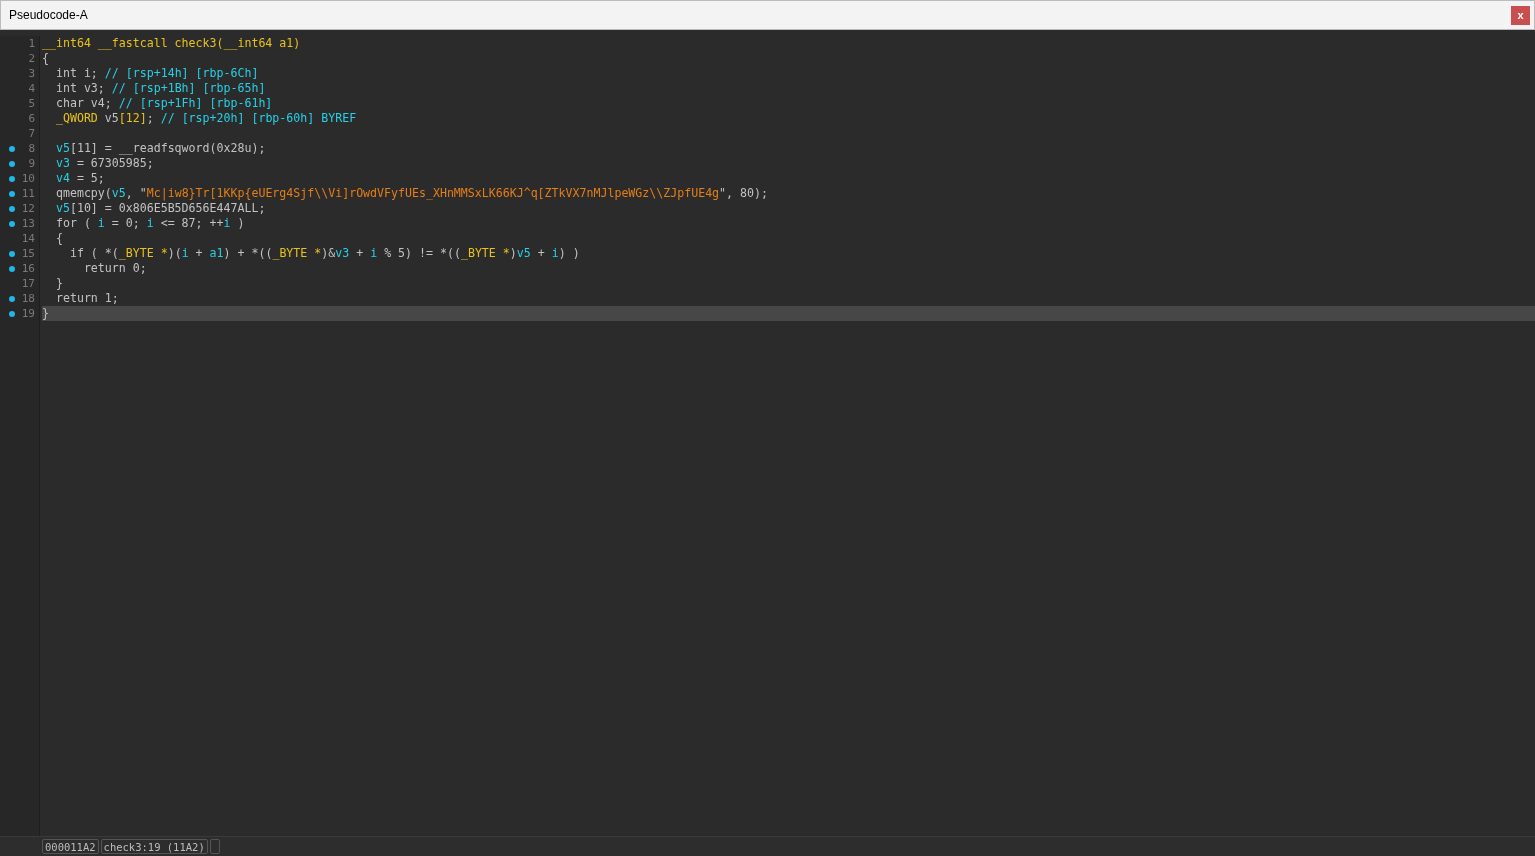  I want to click on line-number: 6, so click(31, 118).